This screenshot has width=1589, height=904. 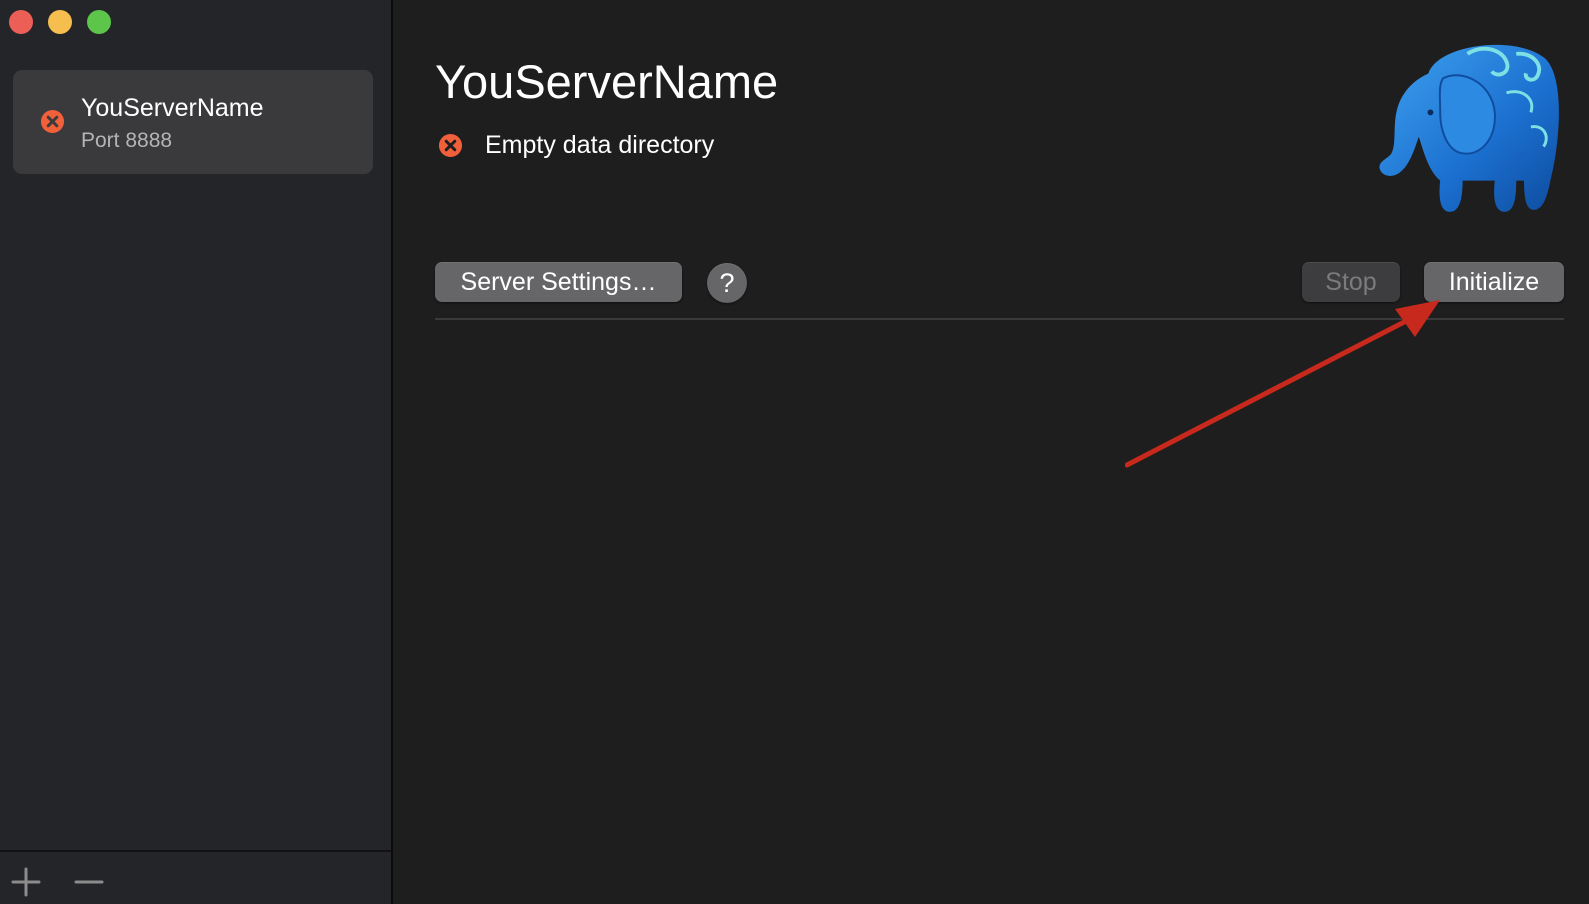 What do you see at coordinates (89, 882) in the screenshot?
I see `minus-icon` at bounding box center [89, 882].